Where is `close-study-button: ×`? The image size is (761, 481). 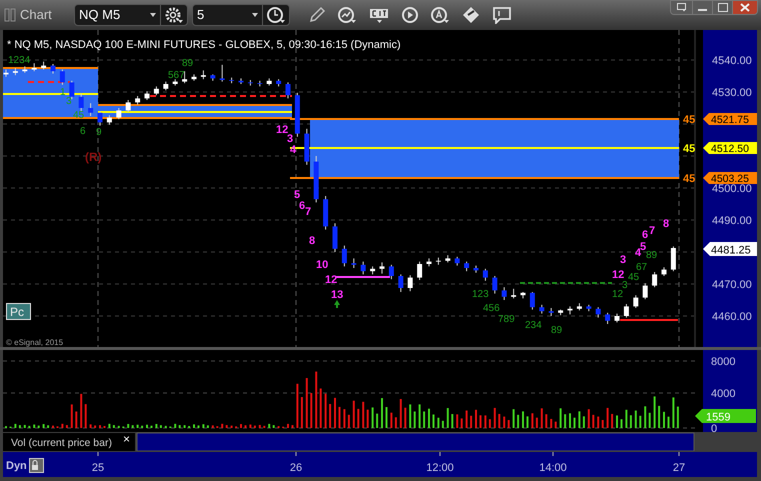
close-study-button: × is located at coordinates (126, 441).